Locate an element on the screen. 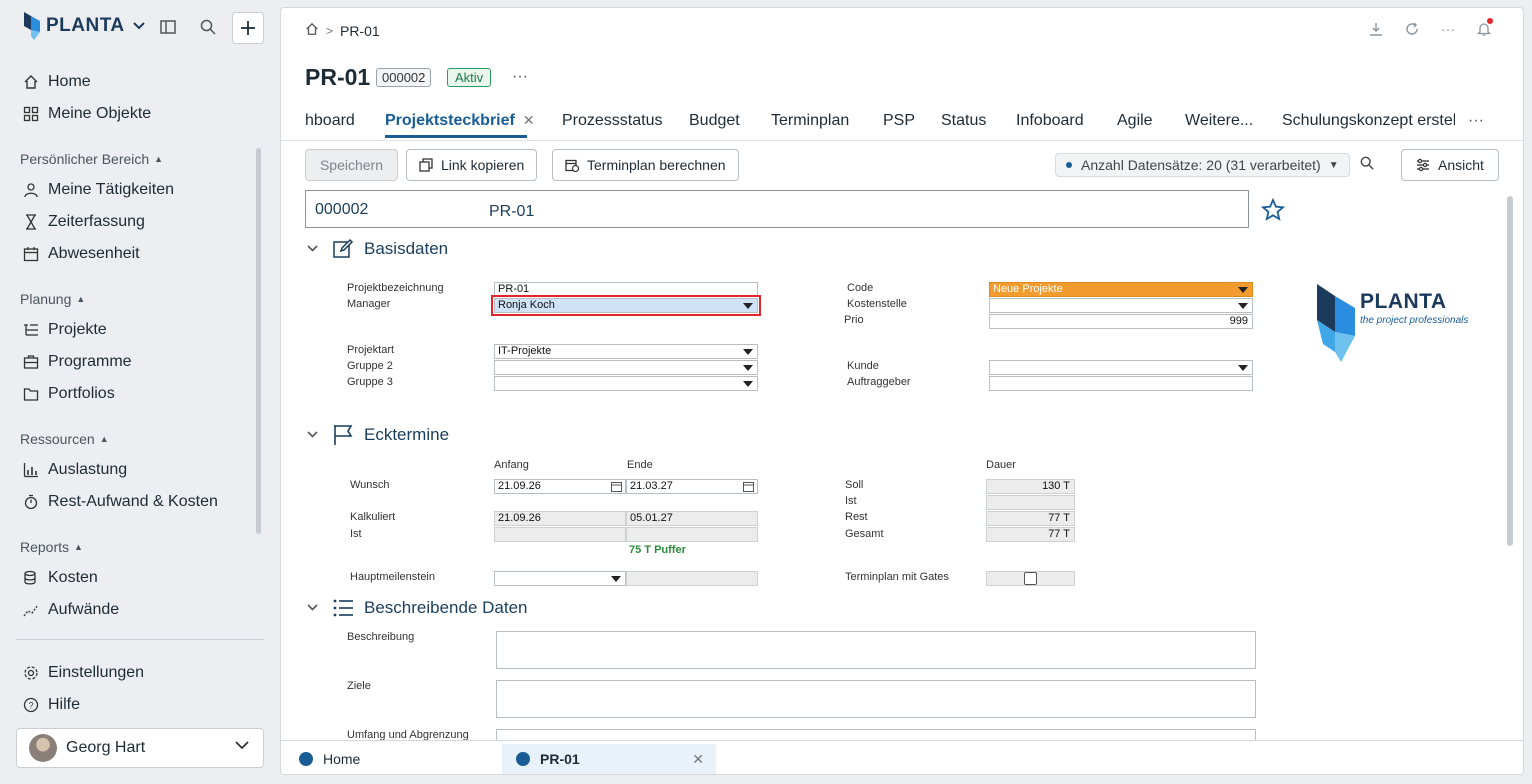  nav-rest-effort: Rest-Aufwand & Kosten is located at coordinates (120, 502).